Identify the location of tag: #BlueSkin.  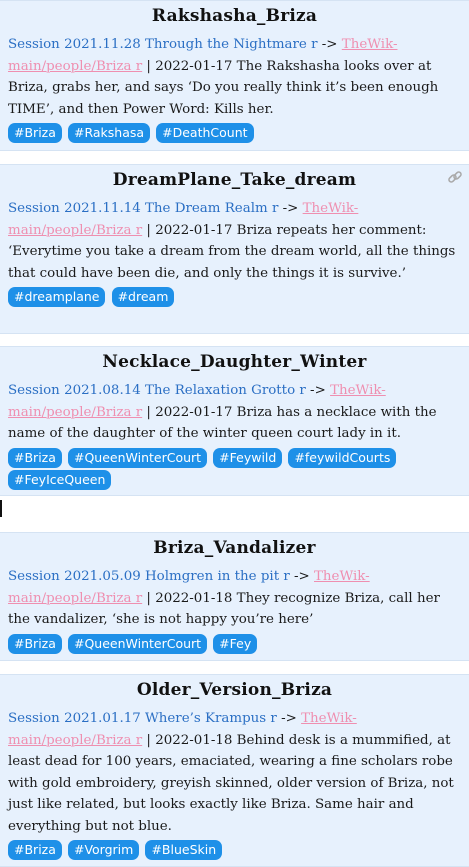
(184, 850).